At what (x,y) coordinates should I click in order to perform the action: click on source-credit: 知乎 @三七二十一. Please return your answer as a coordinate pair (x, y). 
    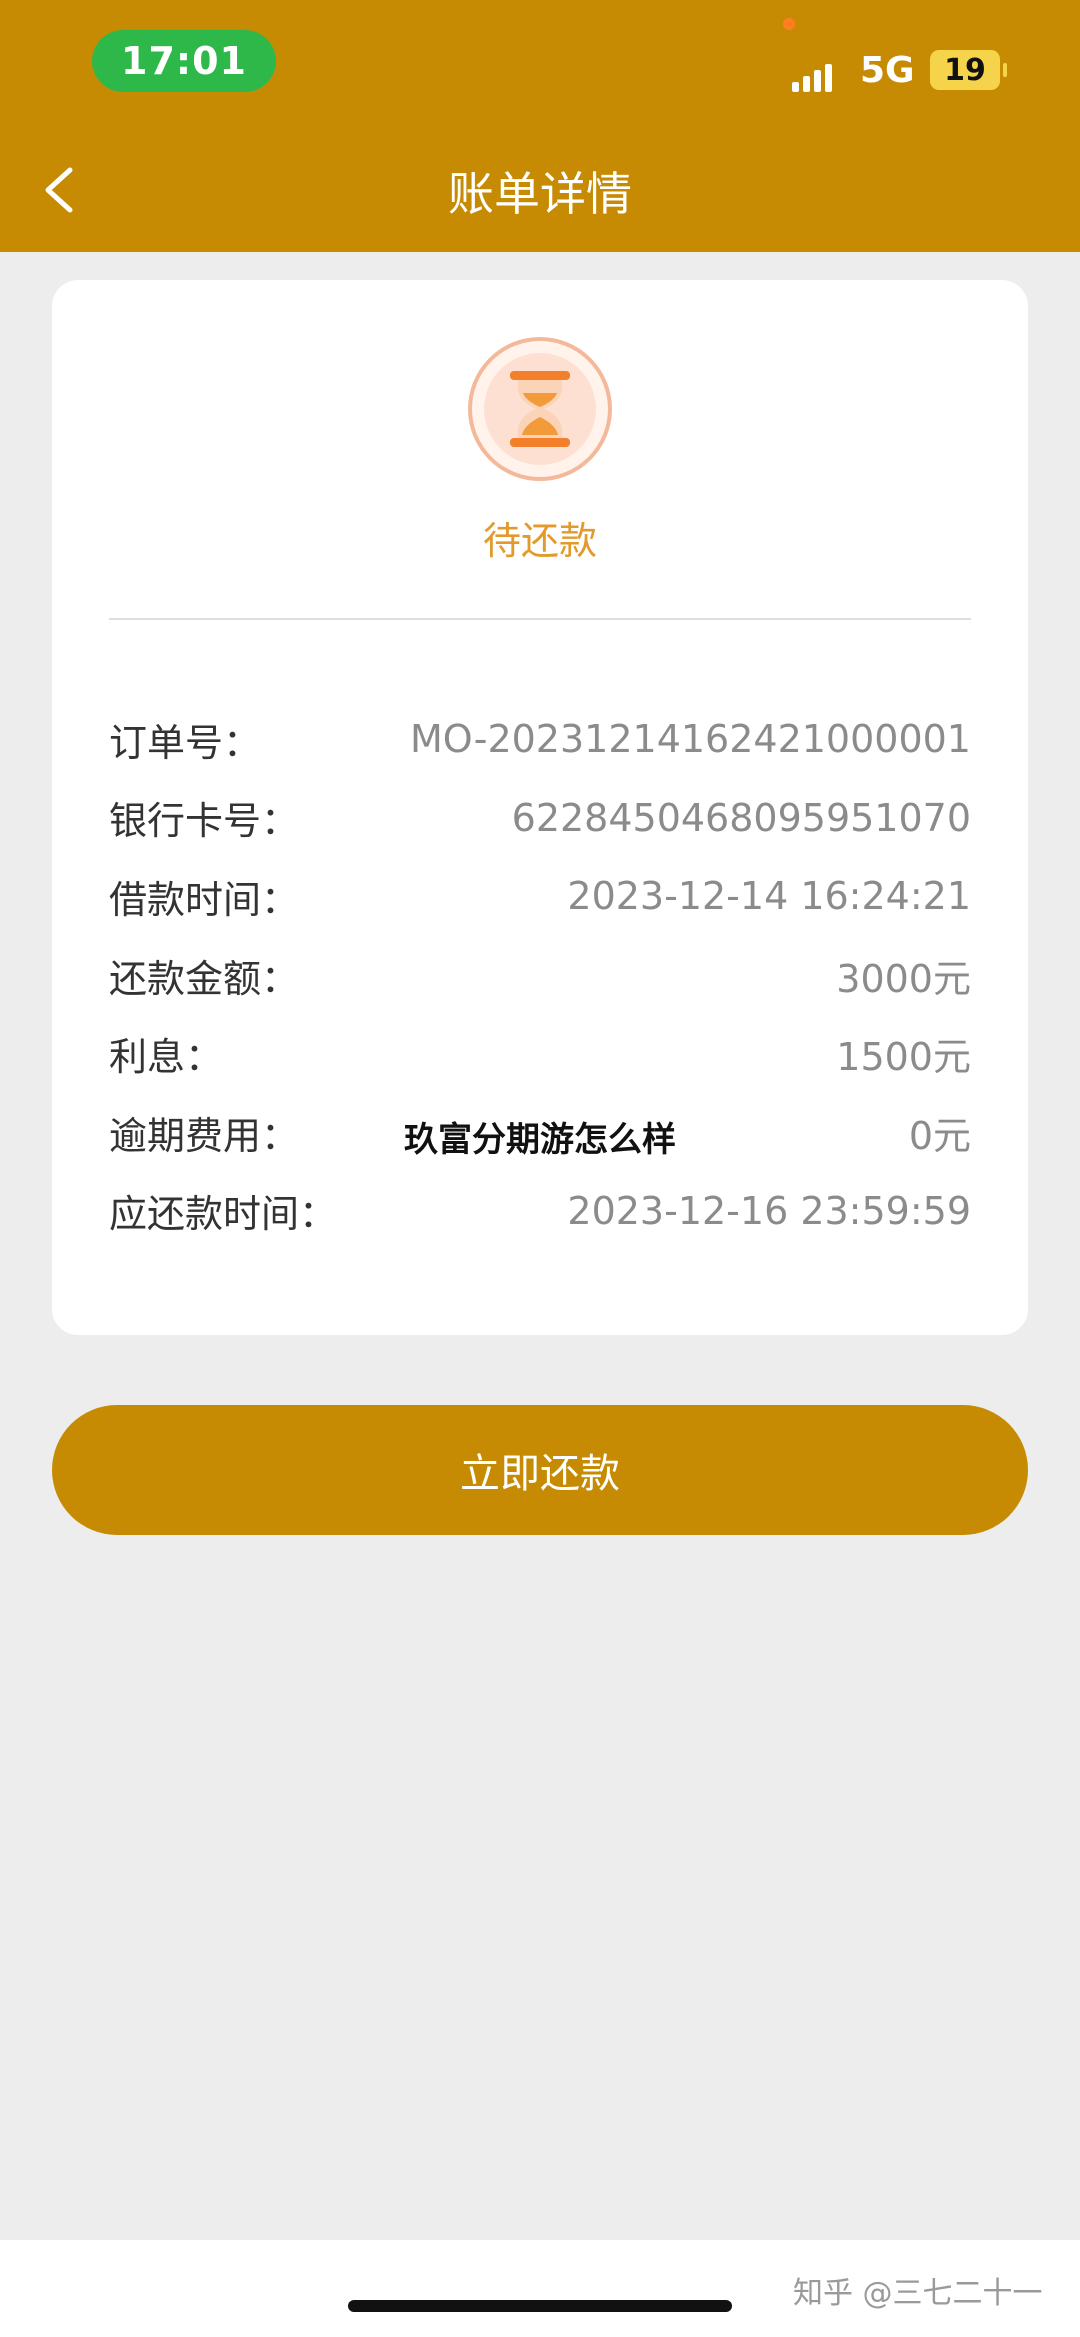
    Looking at the image, I should click on (918, 2293).